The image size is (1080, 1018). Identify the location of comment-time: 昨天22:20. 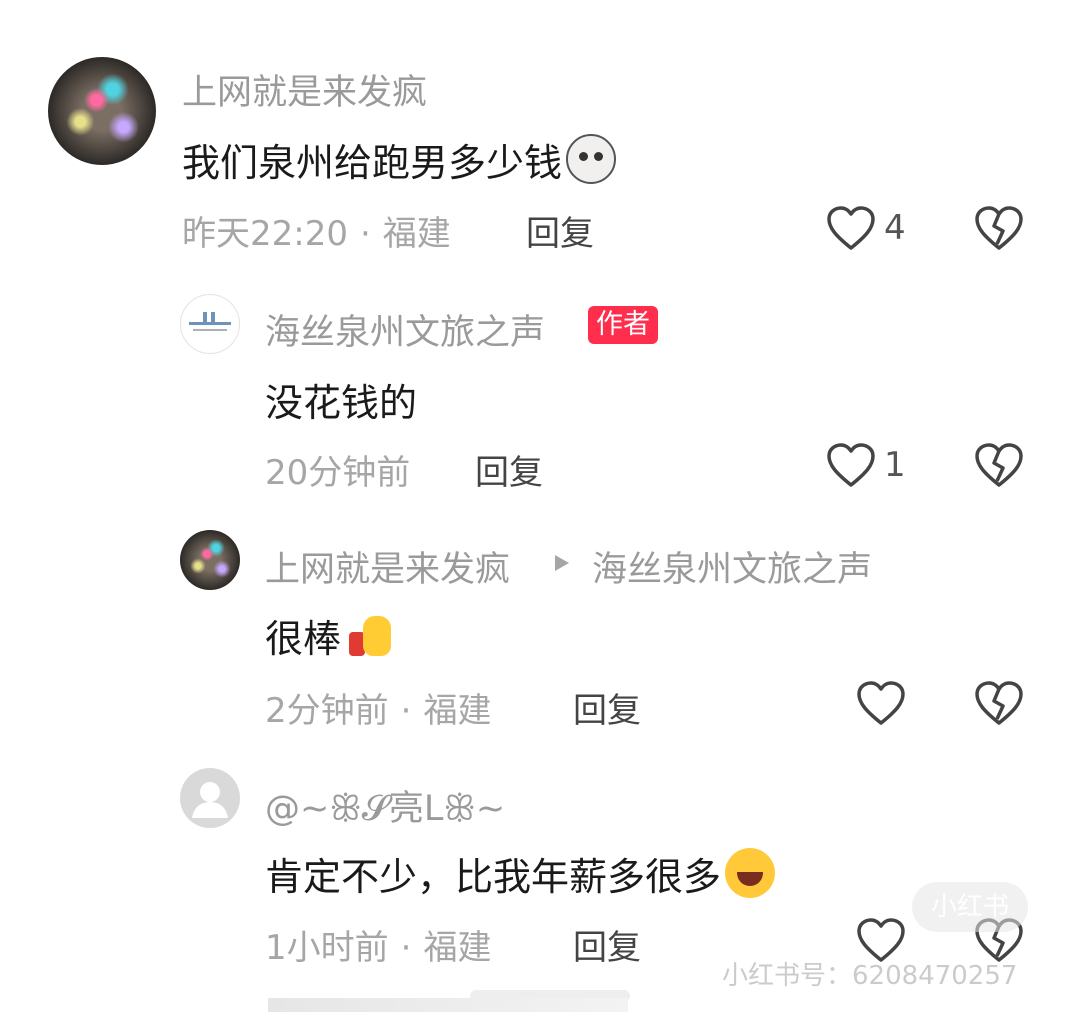
(265, 234).